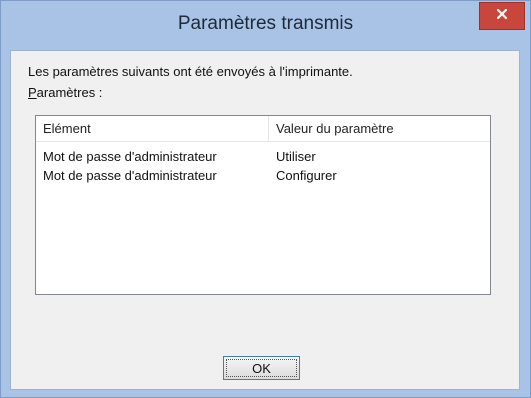 Image resolution: width=531 pixels, height=398 pixels. I want to click on close-icon, so click(502, 16).